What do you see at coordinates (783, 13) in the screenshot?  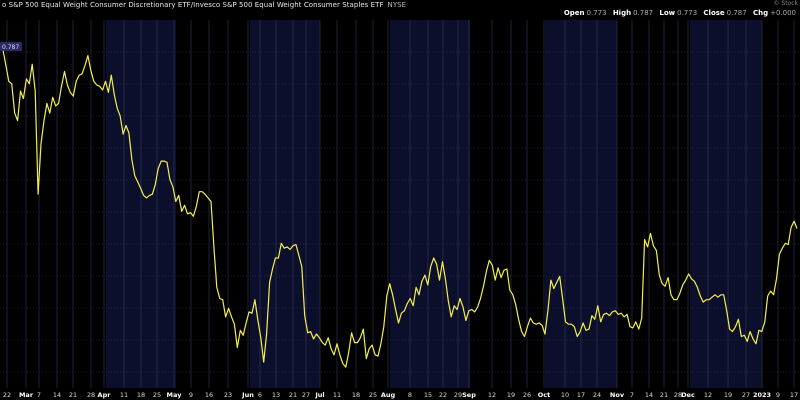 I see `chg-value: +0.000` at bounding box center [783, 13].